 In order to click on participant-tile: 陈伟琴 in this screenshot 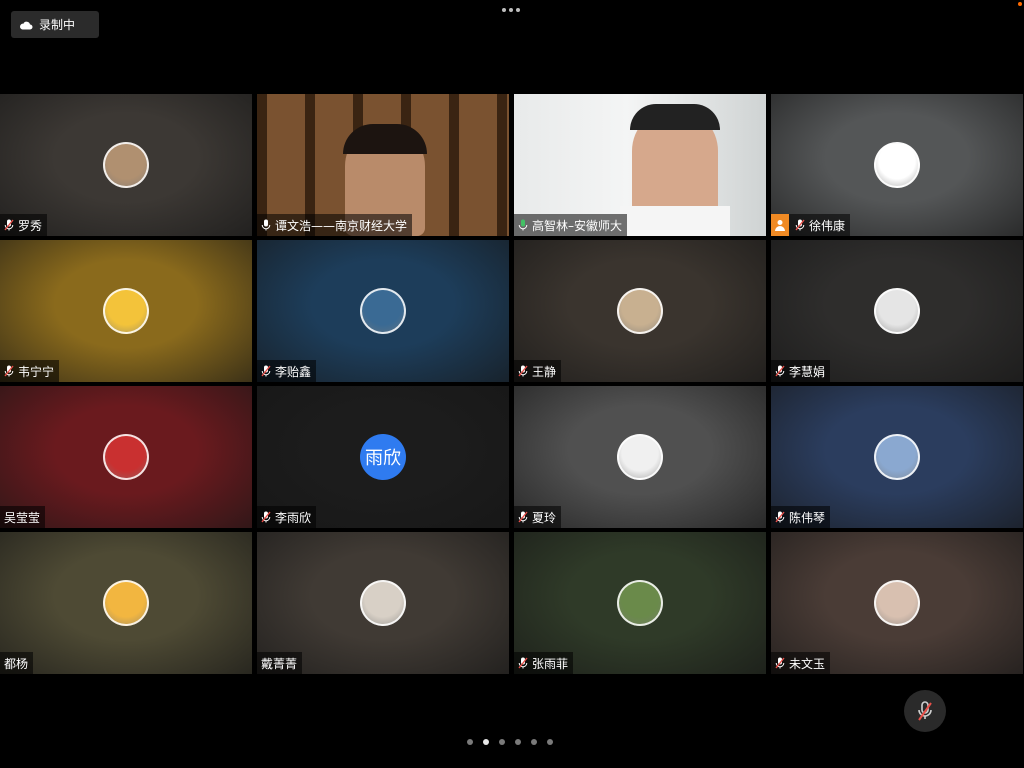, I will do `click(897, 457)`.